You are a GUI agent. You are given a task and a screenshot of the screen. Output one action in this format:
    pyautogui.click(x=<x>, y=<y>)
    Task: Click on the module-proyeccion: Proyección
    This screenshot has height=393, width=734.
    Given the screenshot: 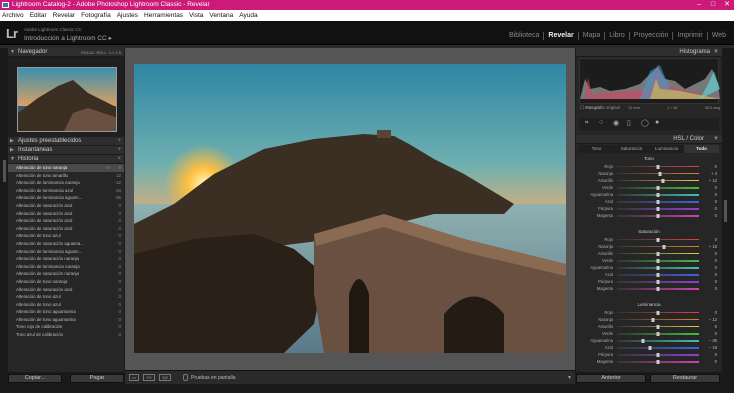 What is the action you would take?
    pyautogui.click(x=652, y=36)
    